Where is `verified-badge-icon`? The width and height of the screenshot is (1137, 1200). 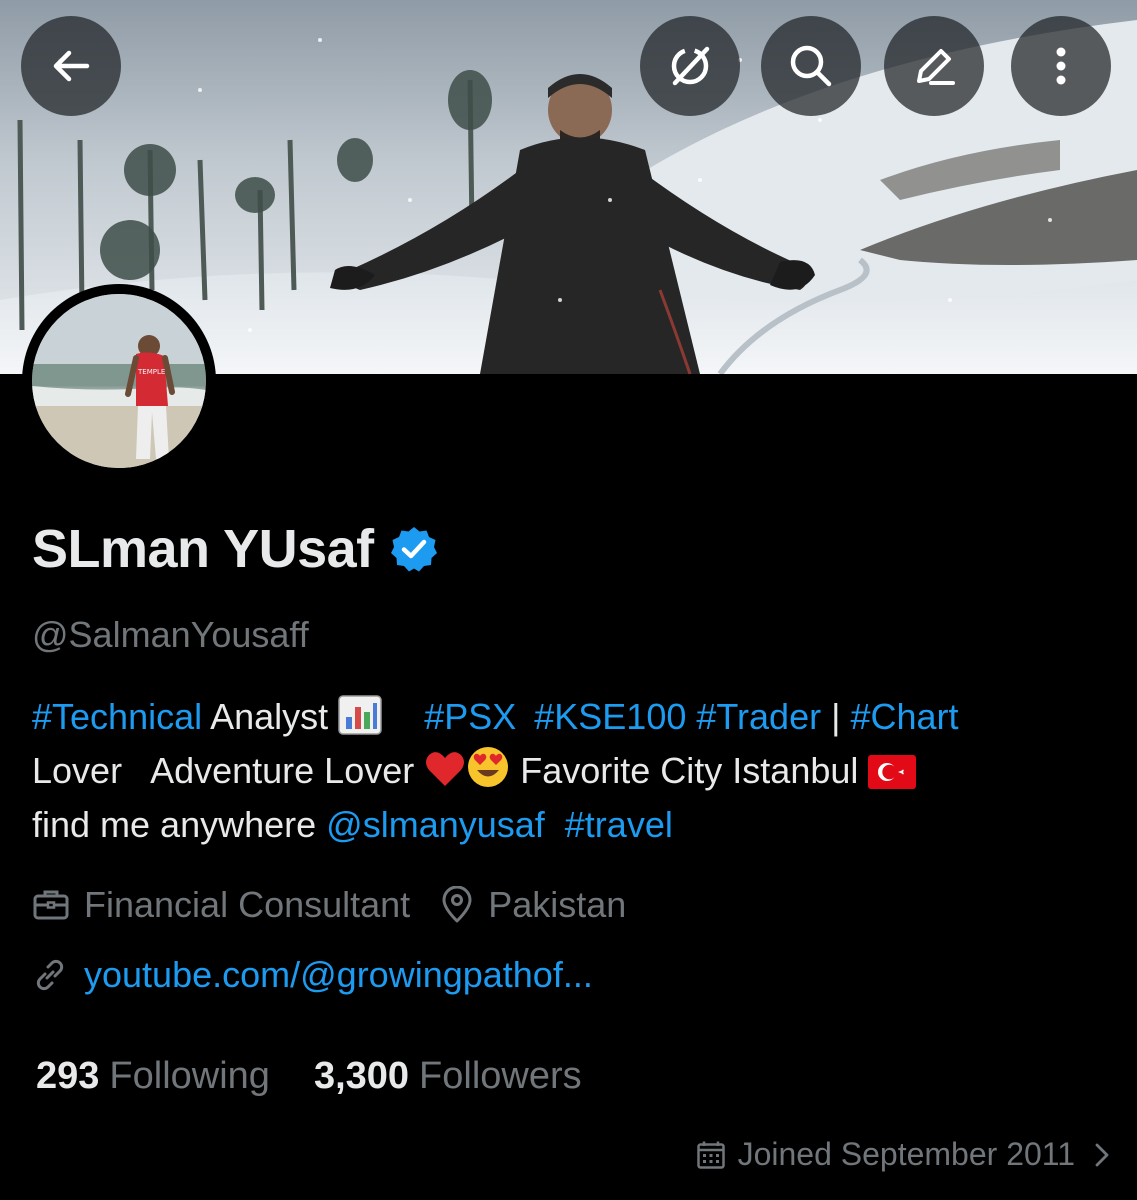 verified-badge-icon is located at coordinates (414, 549).